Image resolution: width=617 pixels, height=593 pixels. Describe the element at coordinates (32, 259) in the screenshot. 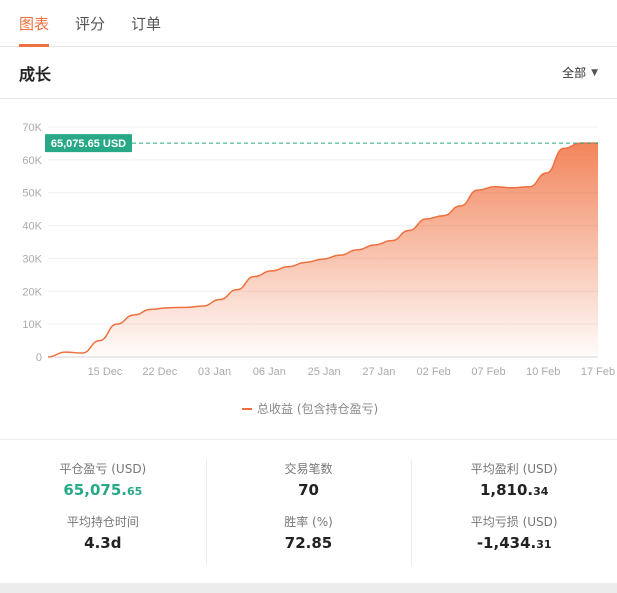

I see `y-tick-label: 30K` at that location.